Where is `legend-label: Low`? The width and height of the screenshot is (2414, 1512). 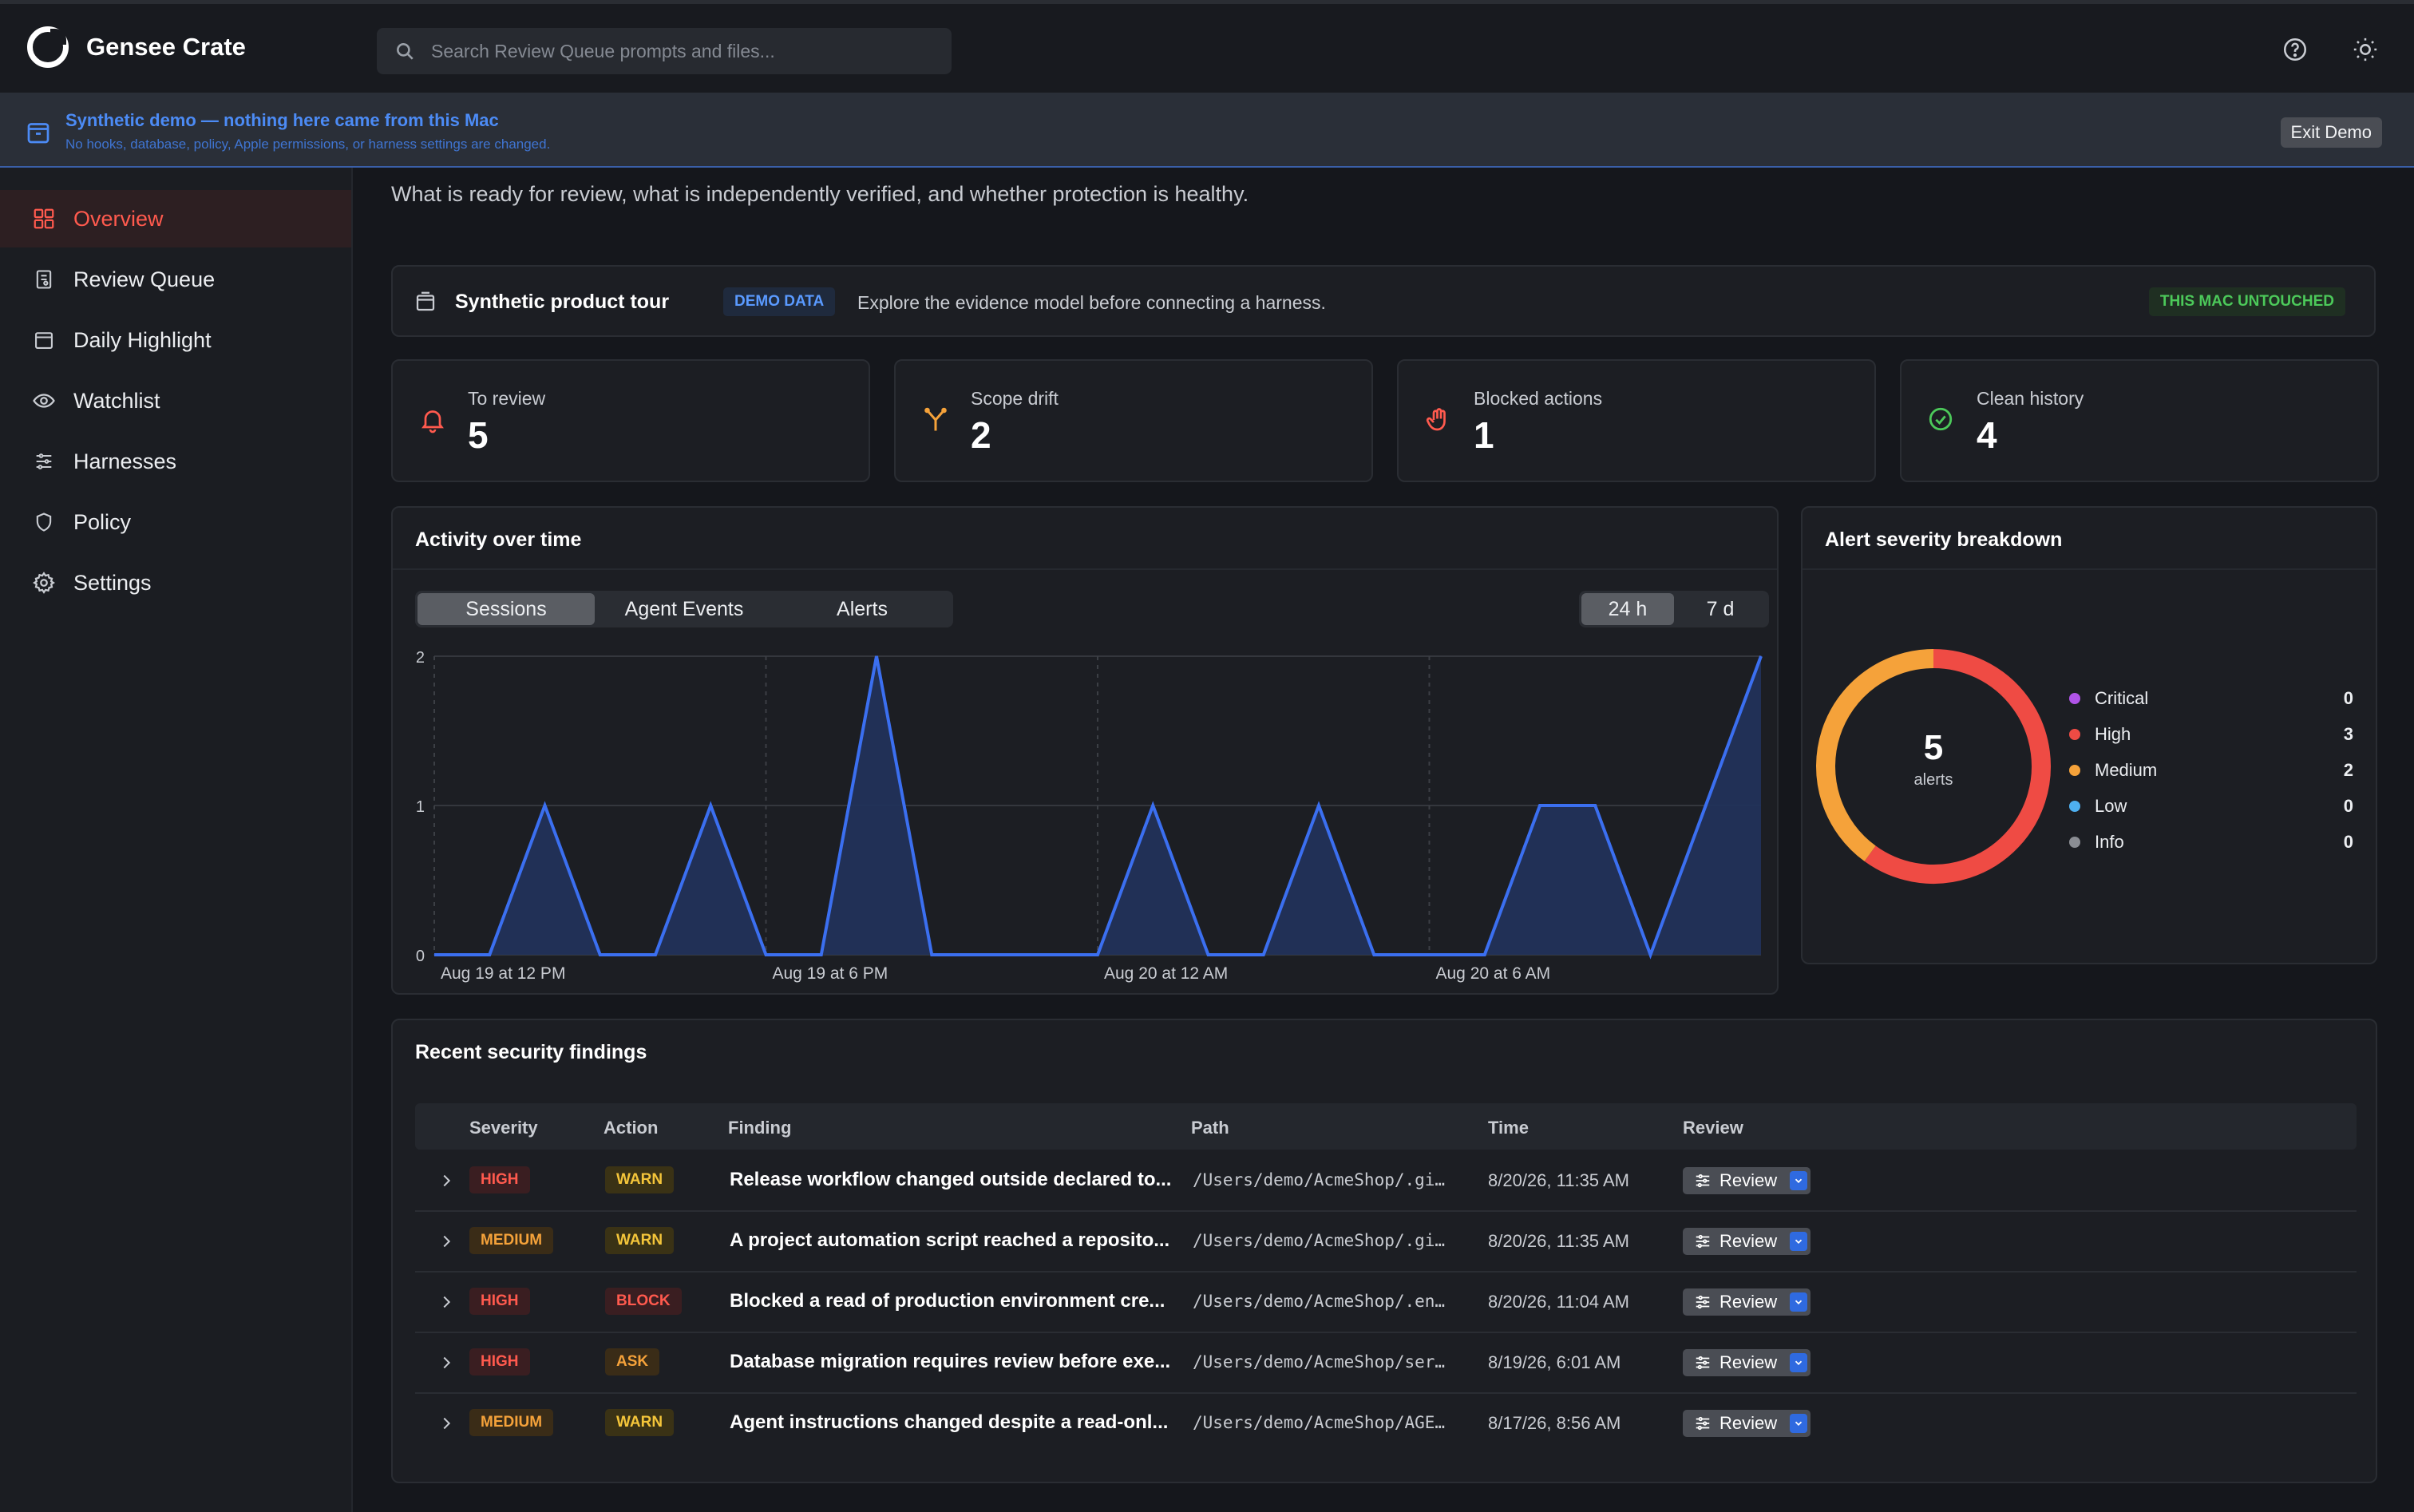
legend-label: Low is located at coordinates (2111, 806).